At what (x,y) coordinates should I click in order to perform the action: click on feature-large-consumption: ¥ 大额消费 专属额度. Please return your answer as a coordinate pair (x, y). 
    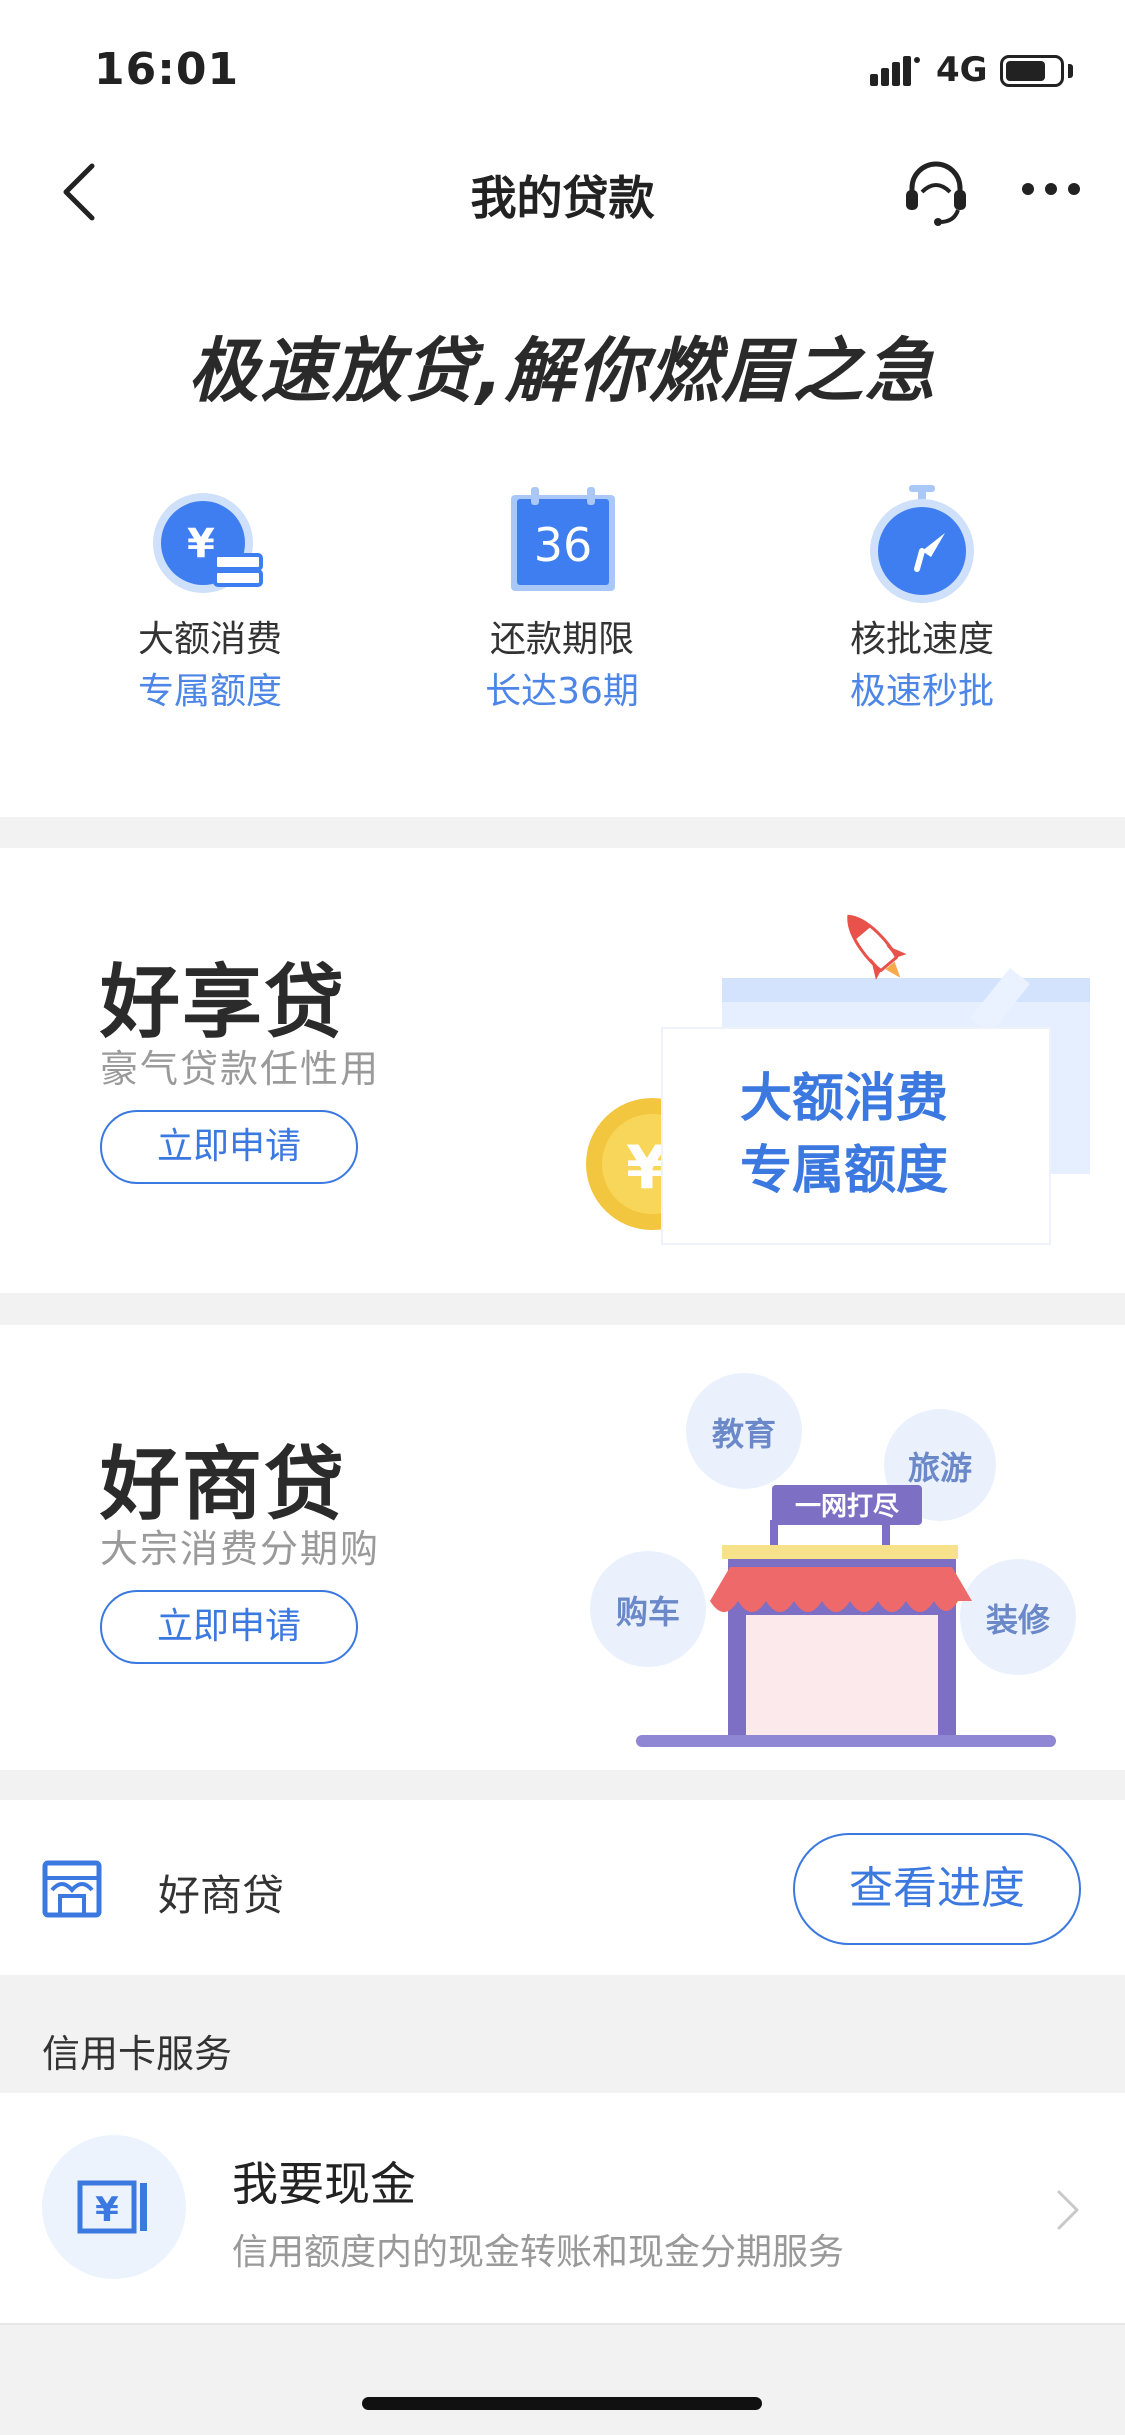
    Looking at the image, I should click on (210, 602).